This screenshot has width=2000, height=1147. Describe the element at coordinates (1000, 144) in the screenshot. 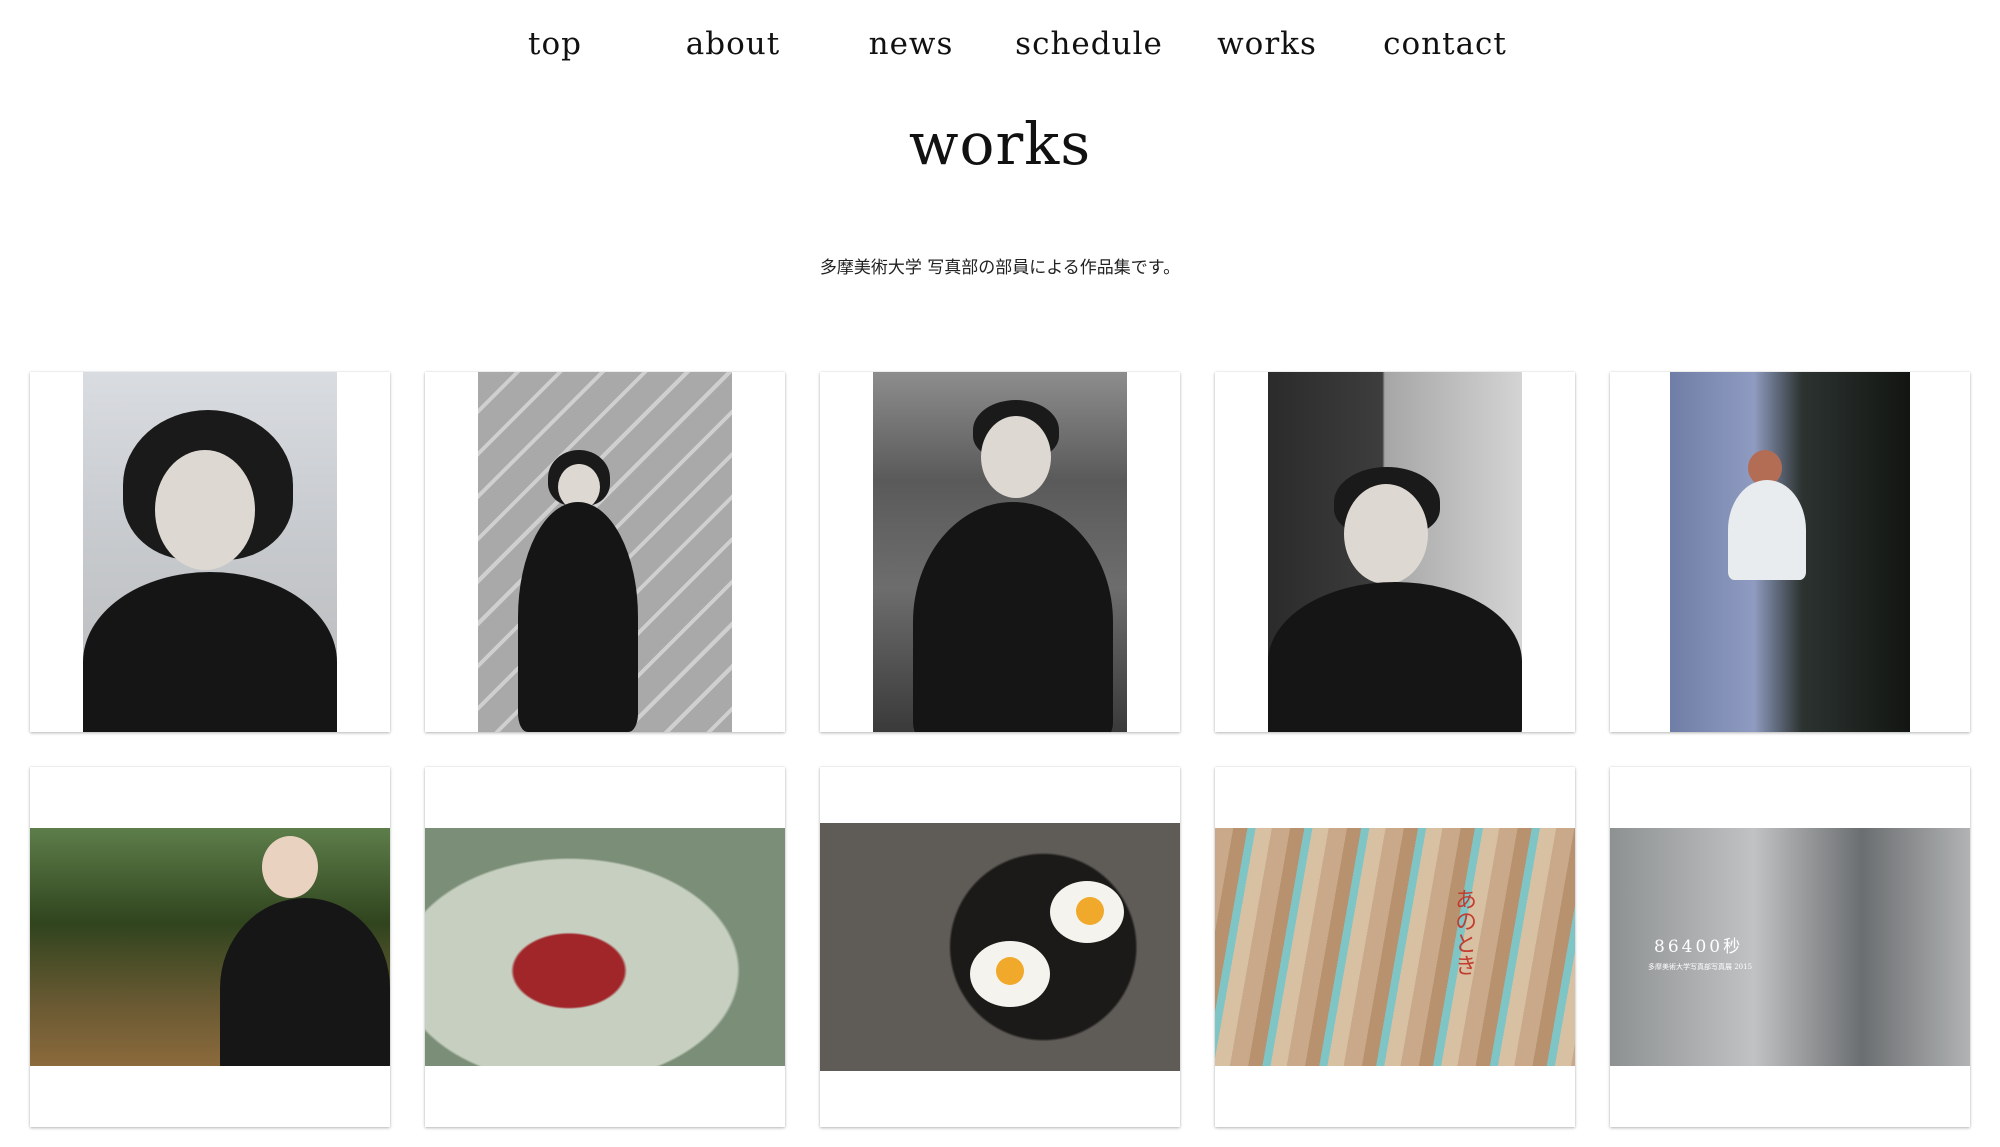

I see `page-title: works` at that location.